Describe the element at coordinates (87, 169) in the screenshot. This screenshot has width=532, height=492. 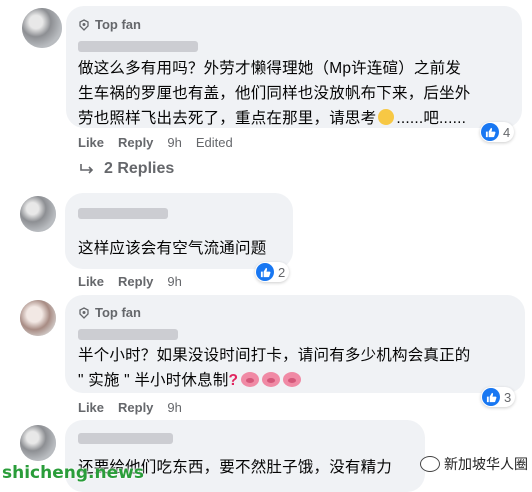
I see `reply-arrow-icon` at that location.